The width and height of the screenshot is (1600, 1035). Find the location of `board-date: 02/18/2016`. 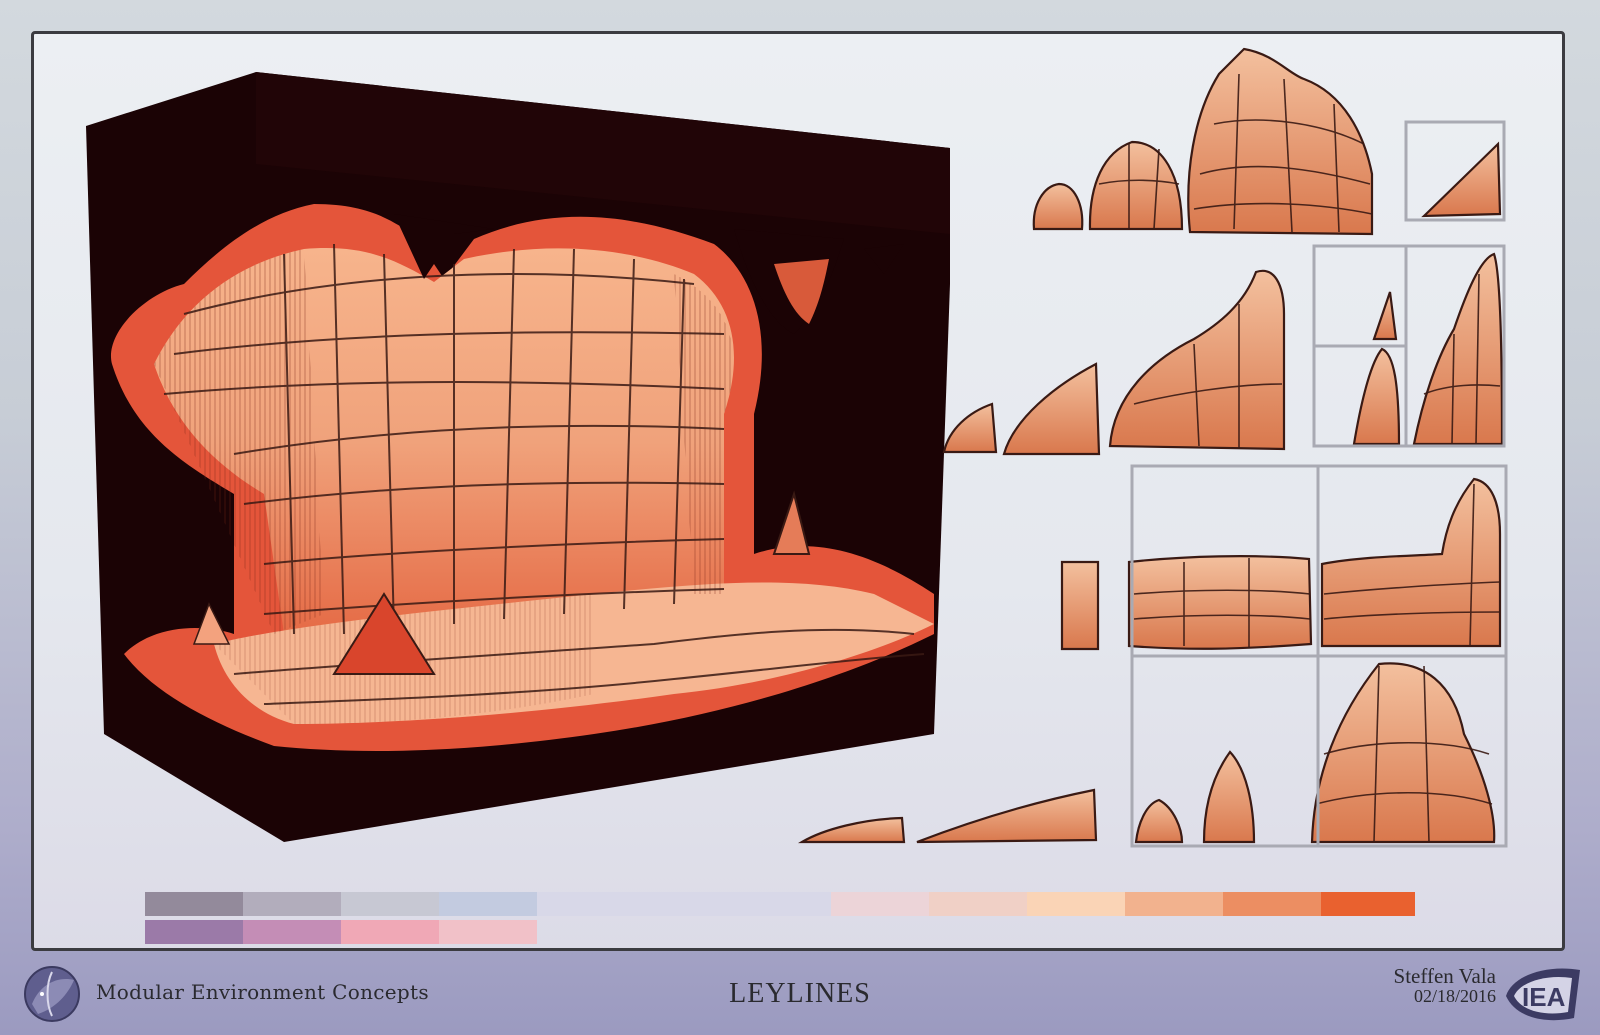

board-date: 02/18/2016 is located at coordinates (1454, 996).